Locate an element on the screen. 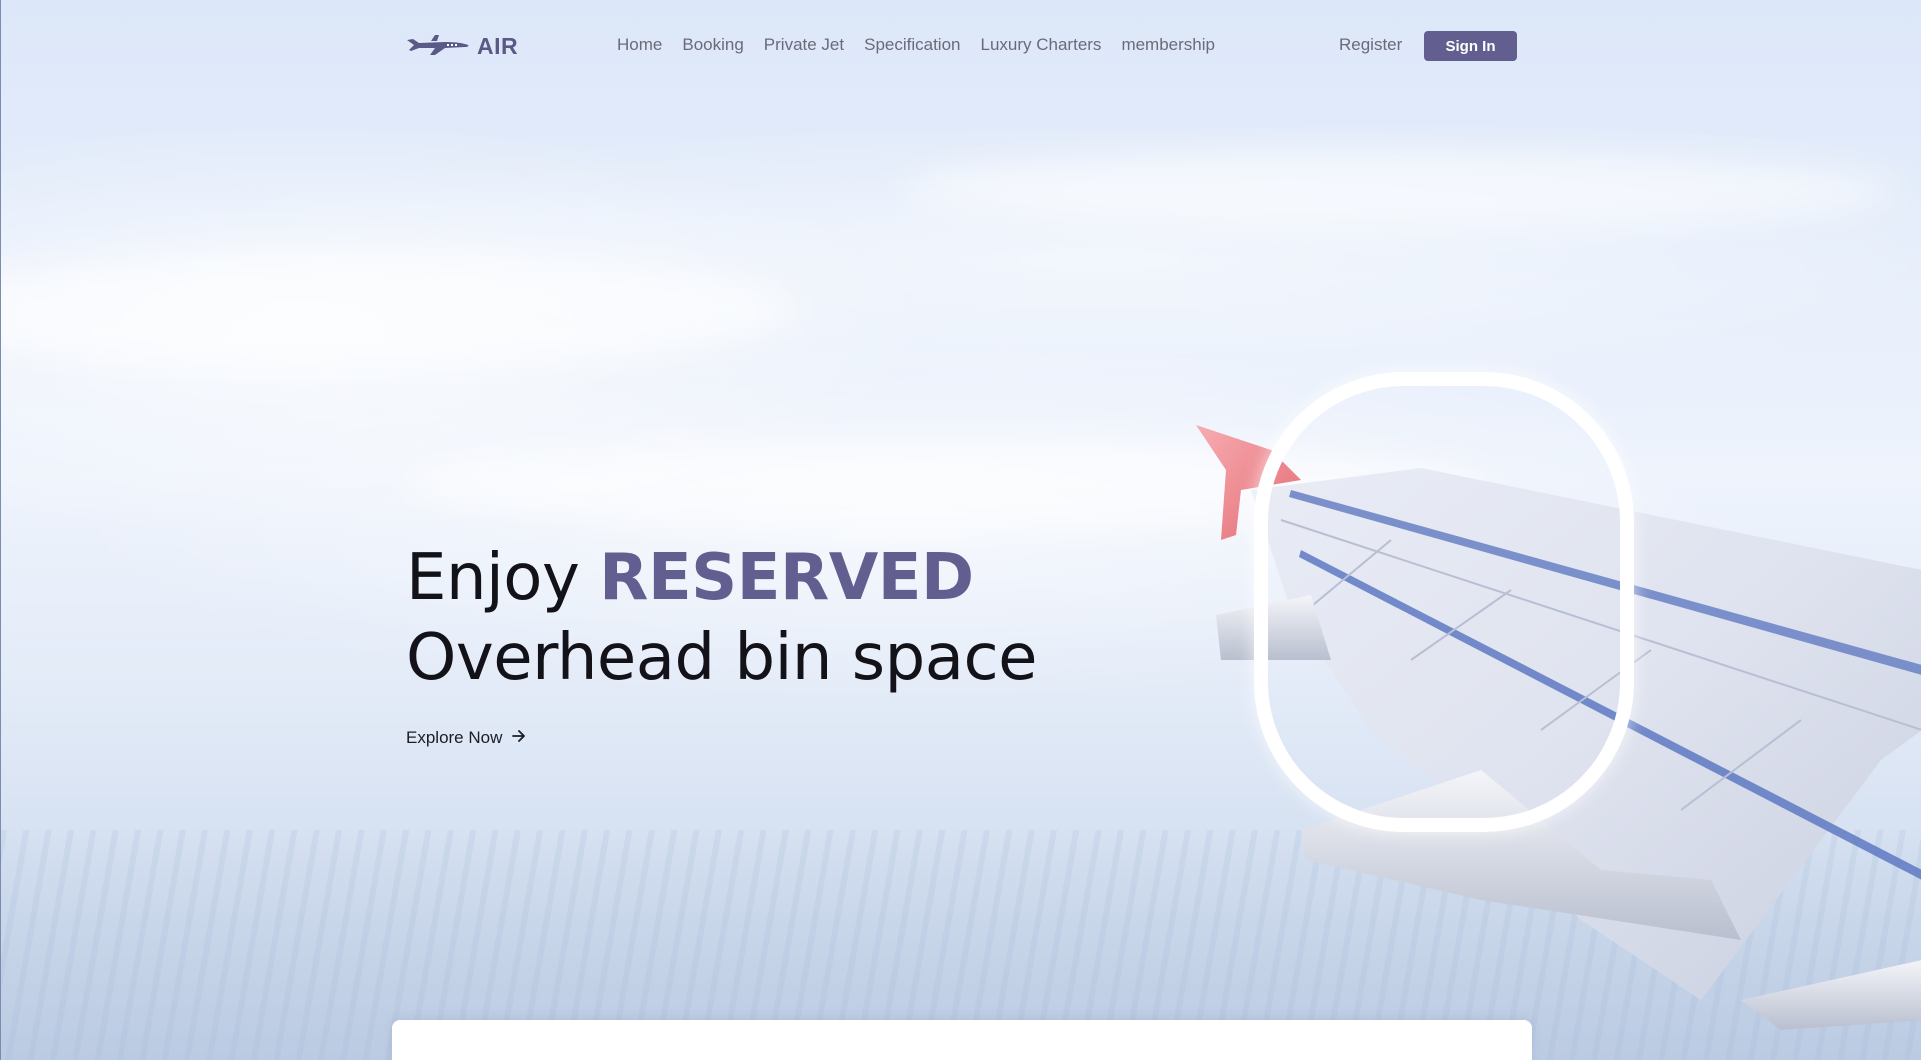 The height and width of the screenshot is (1060, 1921). nav-link-luxury-charters: Luxury Charters is located at coordinates (1041, 45).